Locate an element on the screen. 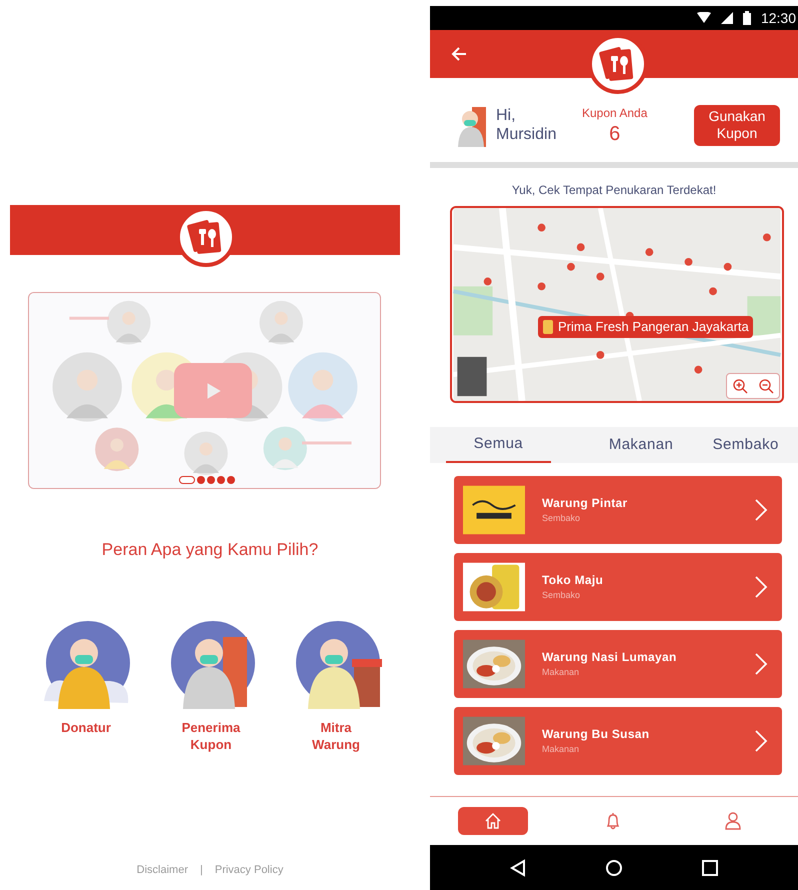 The image size is (798, 890). heading: Peran Apa yang Kamu Pilih? is located at coordinates (210, 550).